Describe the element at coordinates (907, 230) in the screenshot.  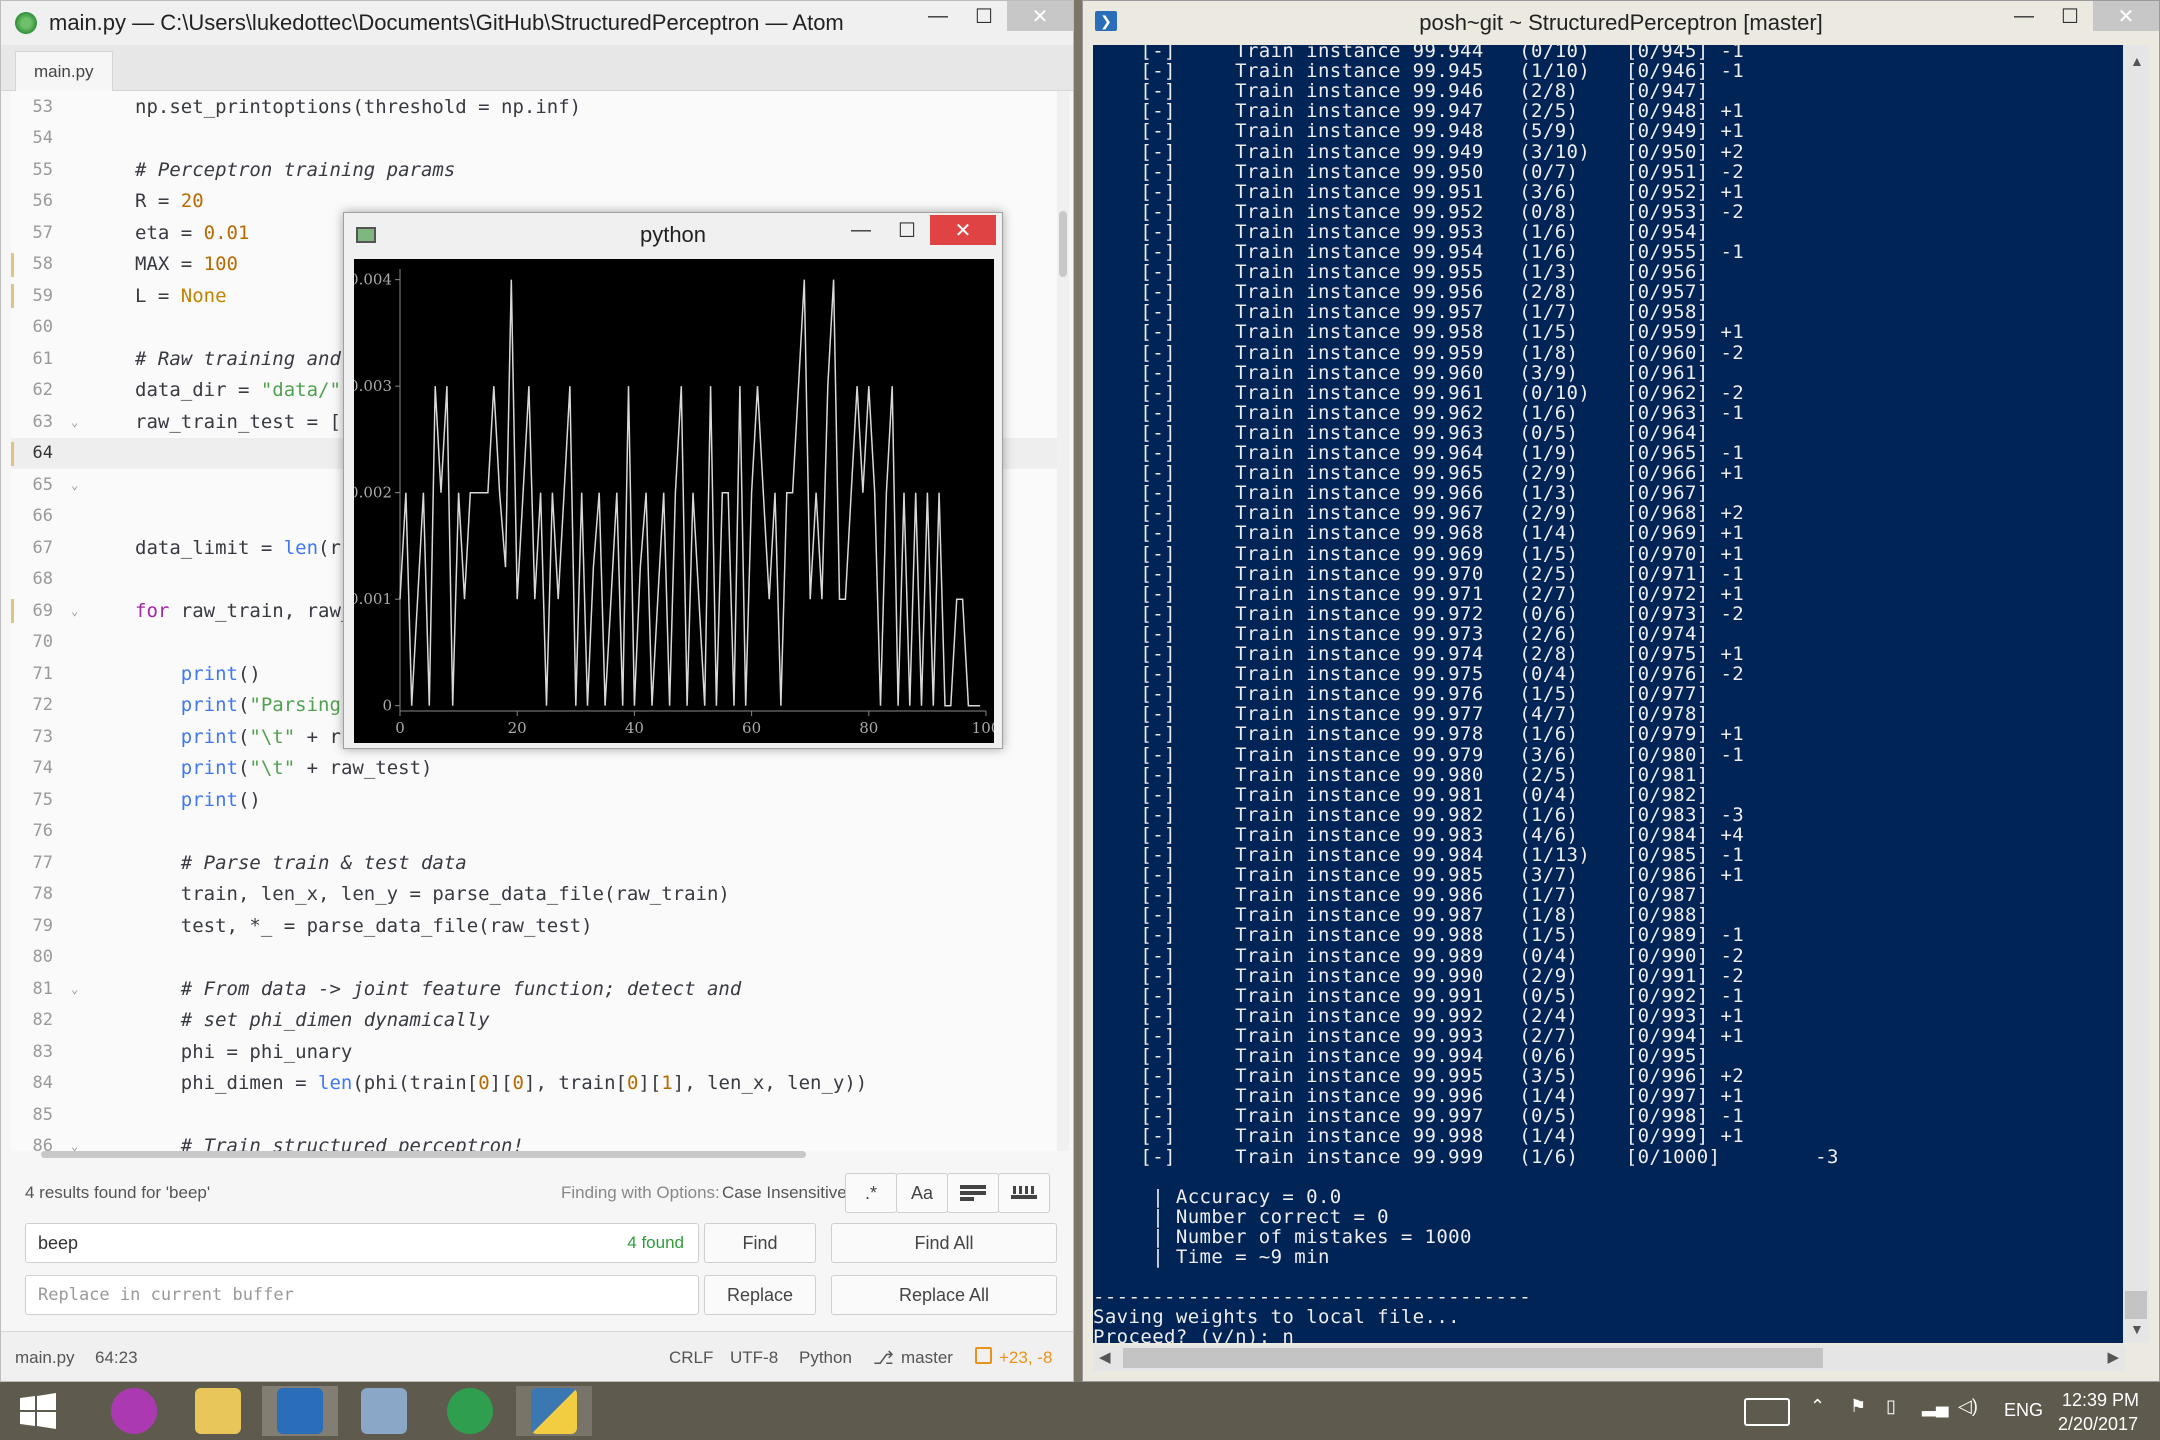
I see `python-maximize-button: ☐` at that location.